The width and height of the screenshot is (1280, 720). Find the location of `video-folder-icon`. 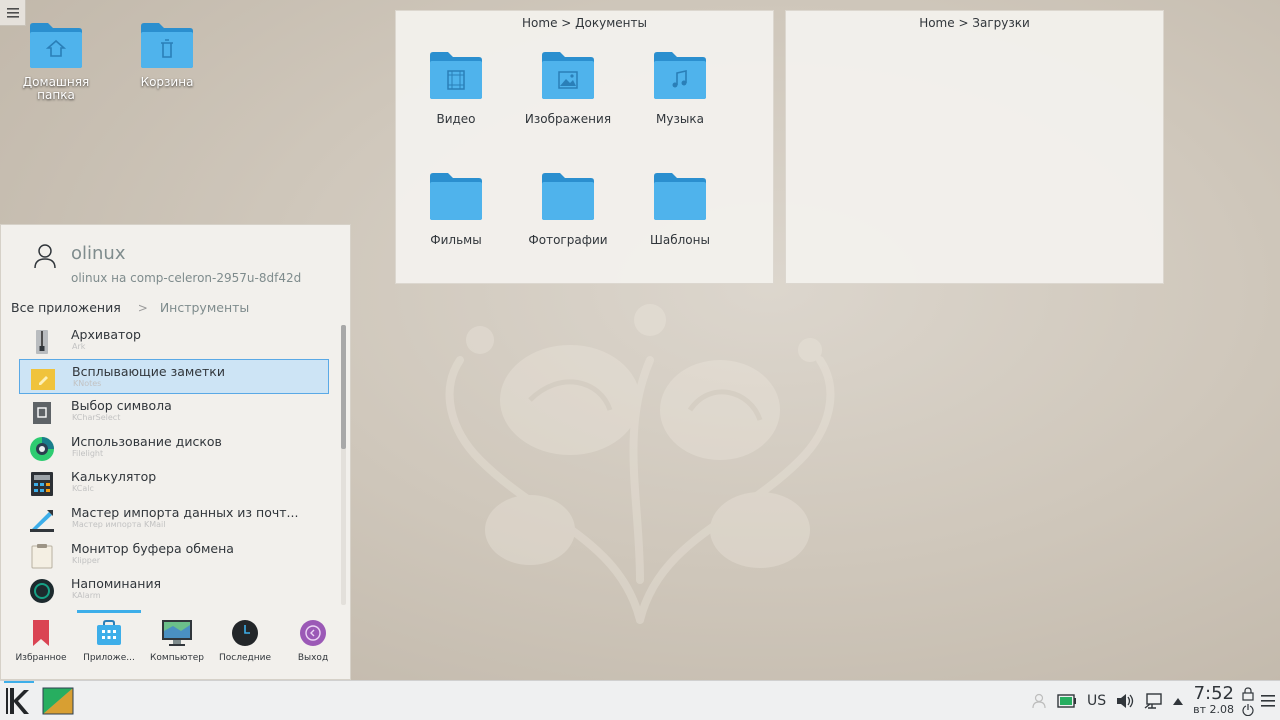

video-folder-icon is located at coordinates (456, 75).